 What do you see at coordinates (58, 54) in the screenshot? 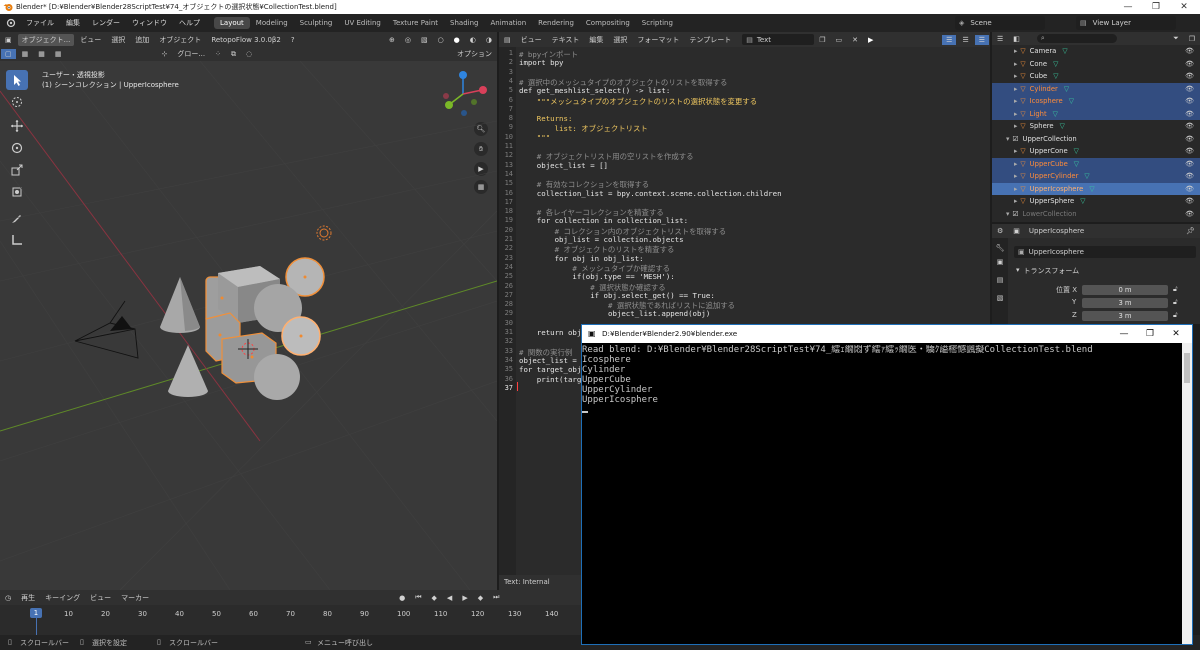
I see `select-mode-subtract-icon: ▦` at bounding box center [58, 54].